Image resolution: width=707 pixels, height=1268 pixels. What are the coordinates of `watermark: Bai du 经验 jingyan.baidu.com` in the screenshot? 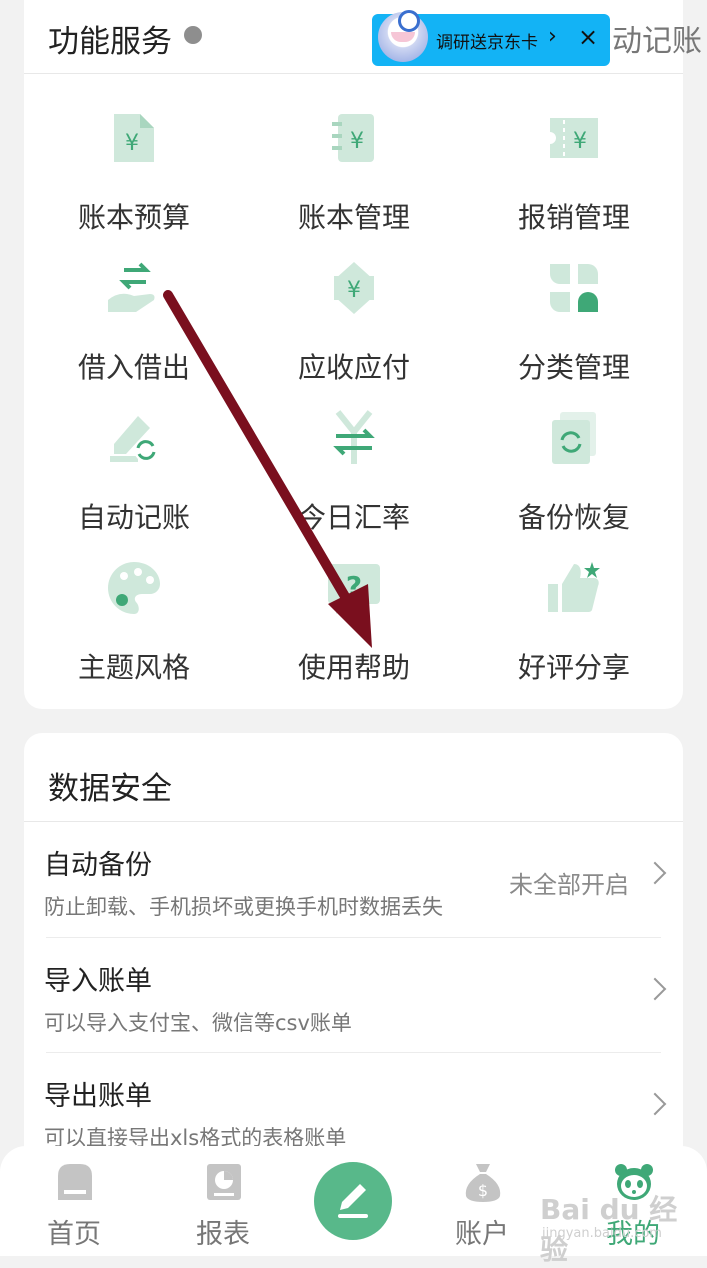 It's located at (620, 1227).